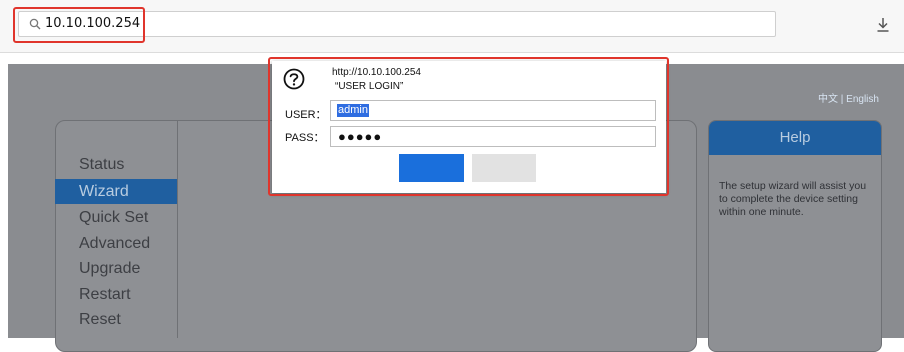 This screenshot has width=904, height=352. Describe the element at coordinates (369, 86) in the screenshot. I see `dialog-realm: “USER LOGIN”` at that location.